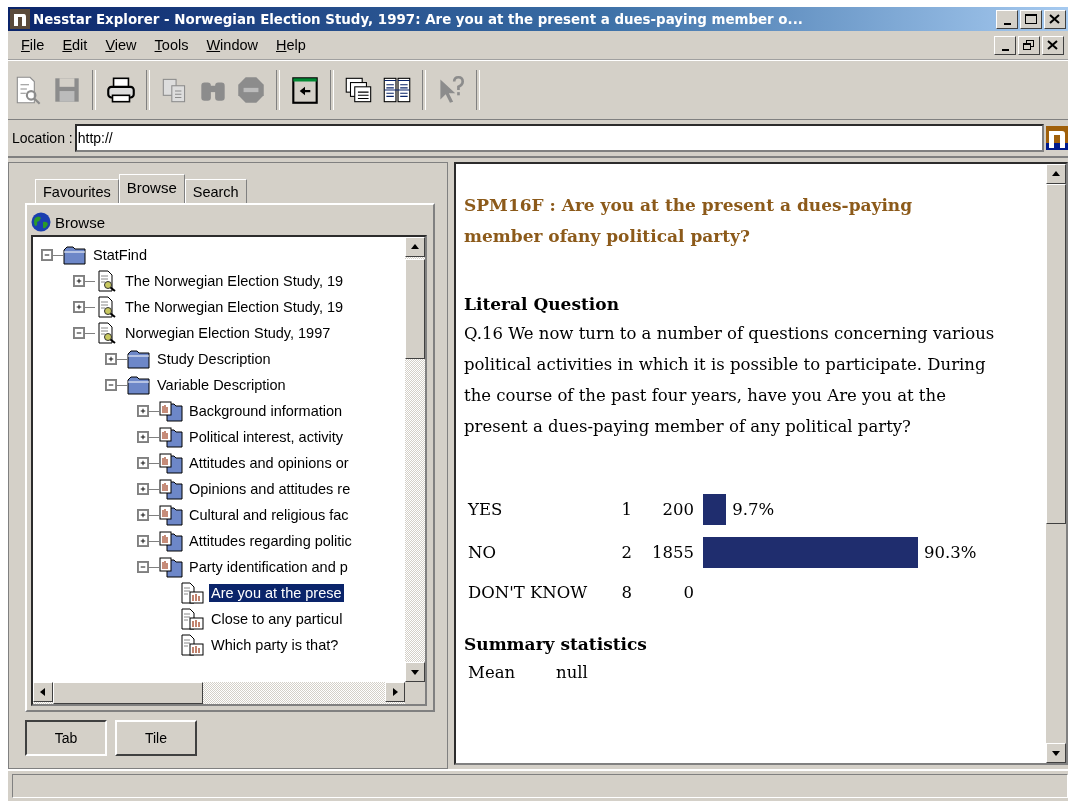  Describe the element at coordinates (275, 645) in the screenshot. I see `tree-item: Which party is that?` at that location.